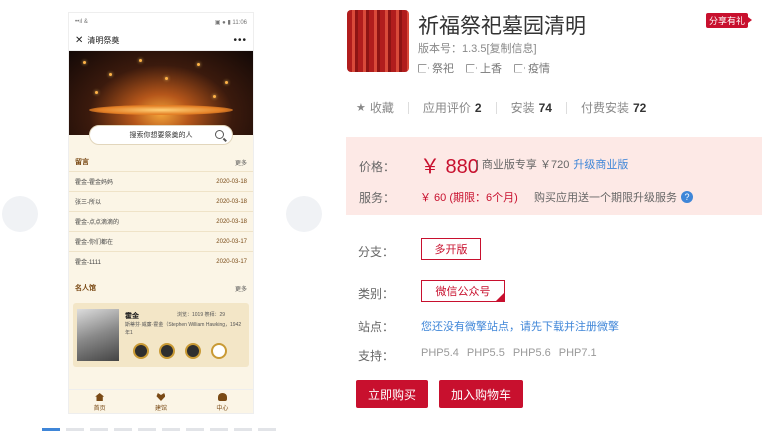 The width and height of the screenshot is (768, 434). I want to click on tag-item: 疫情, so click(532, 68).